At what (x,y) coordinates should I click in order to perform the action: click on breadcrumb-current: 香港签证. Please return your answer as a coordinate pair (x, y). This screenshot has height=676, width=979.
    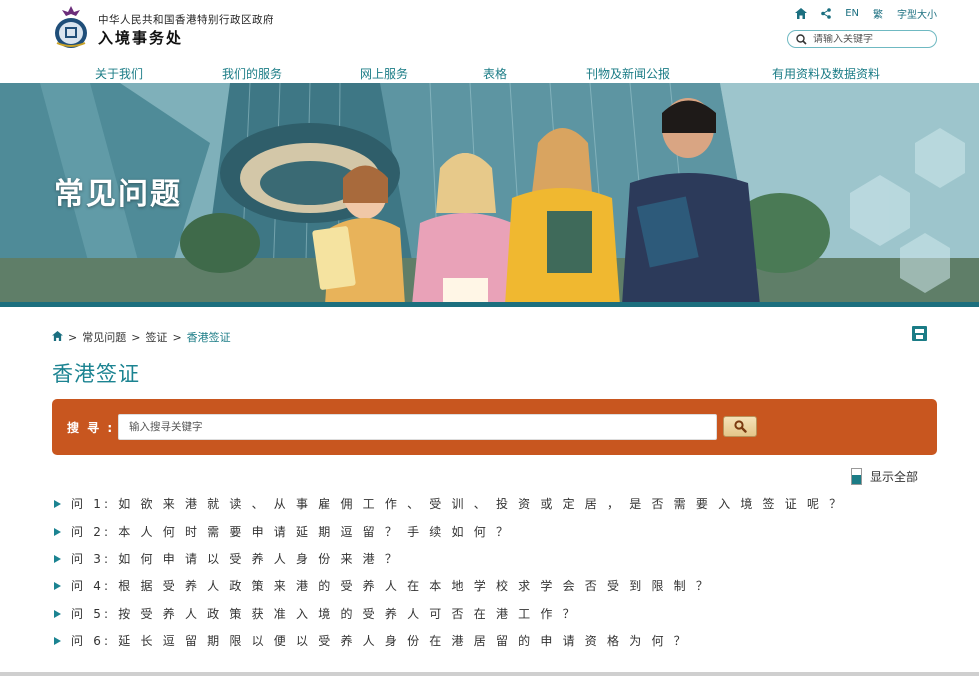
    Looking at the image, I should click on (208, 337).